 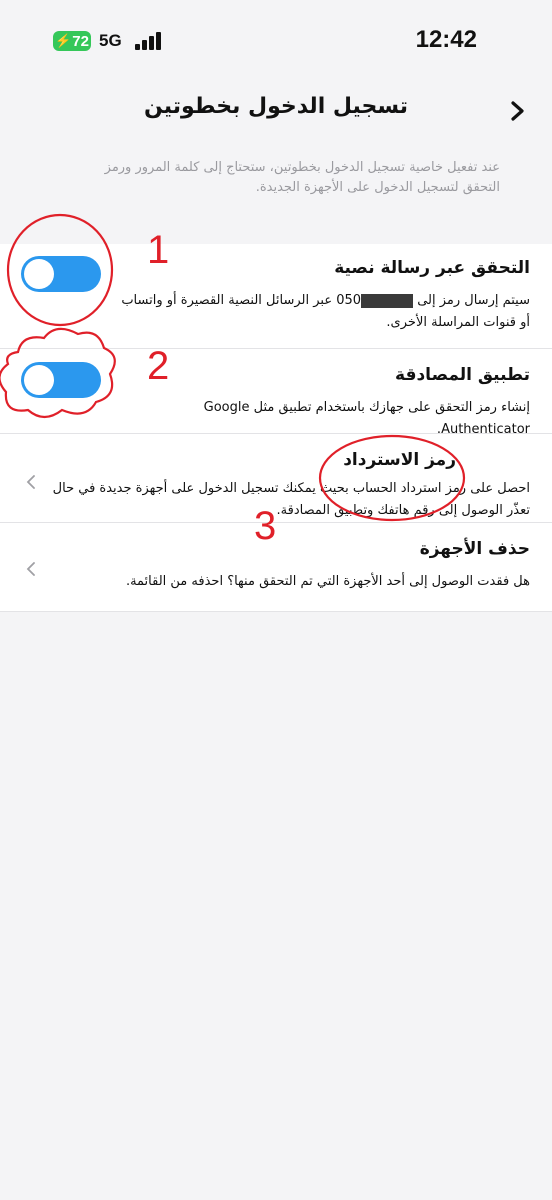 What do you see at coordinates (473, 300) in the screenshot?
I see `sms-desc-start: سيتم إرسال رمز إلى` at bounding box center [473, 300].